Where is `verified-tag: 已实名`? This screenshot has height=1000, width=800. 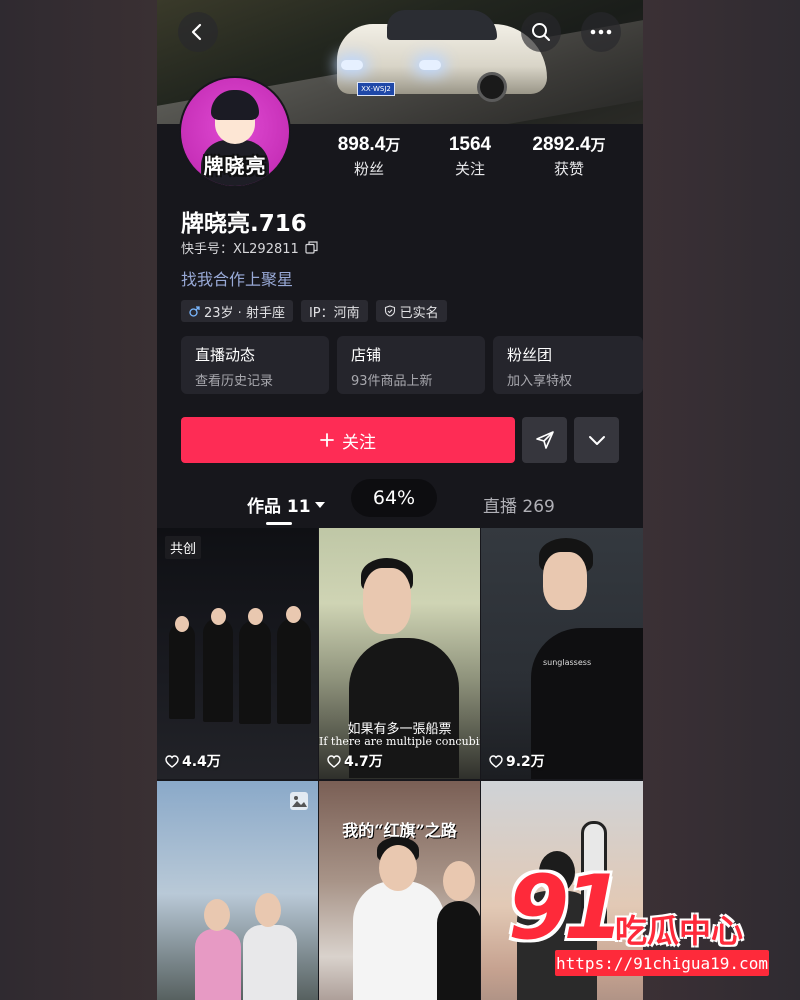
verified-tag: 已实名 is located at coordinates (411, 311).